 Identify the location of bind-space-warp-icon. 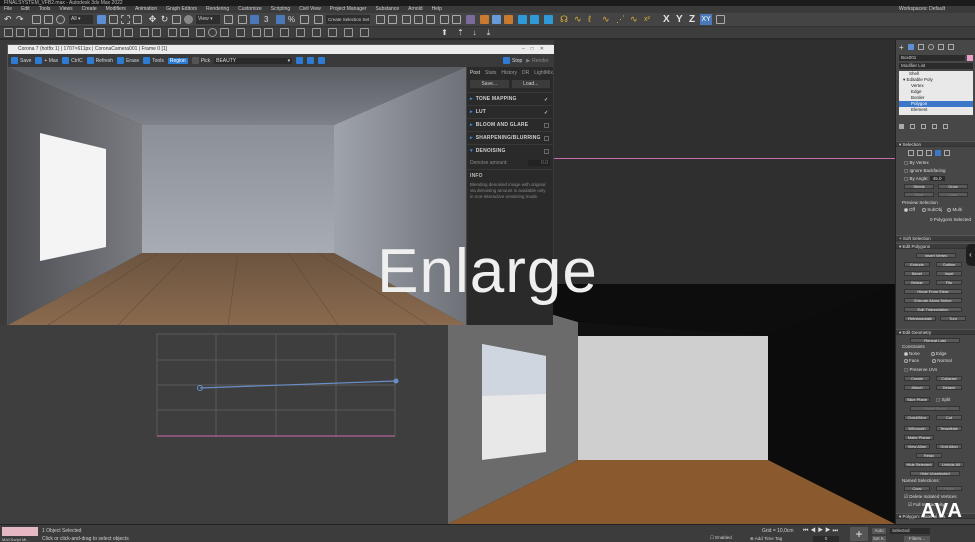
(60, 19).